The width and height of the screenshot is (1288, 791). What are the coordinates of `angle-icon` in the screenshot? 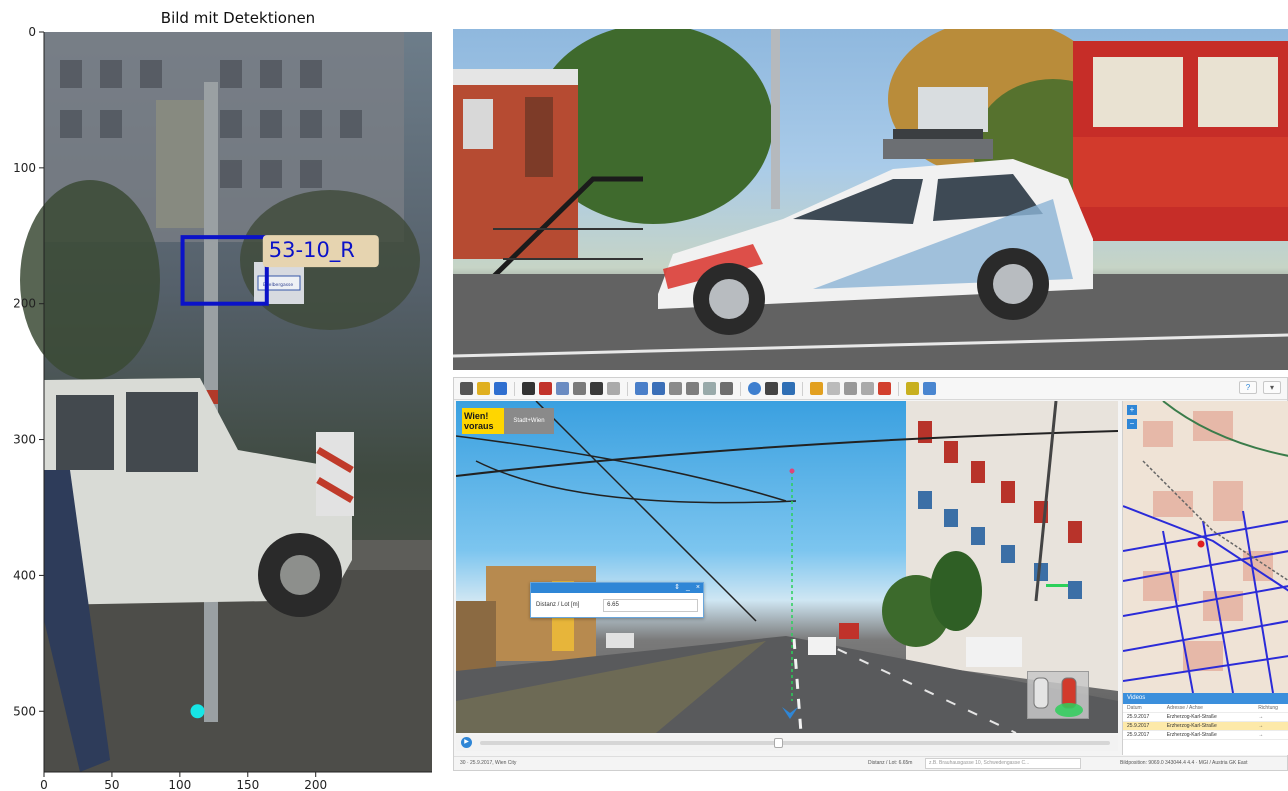 It's located at (867, 388).